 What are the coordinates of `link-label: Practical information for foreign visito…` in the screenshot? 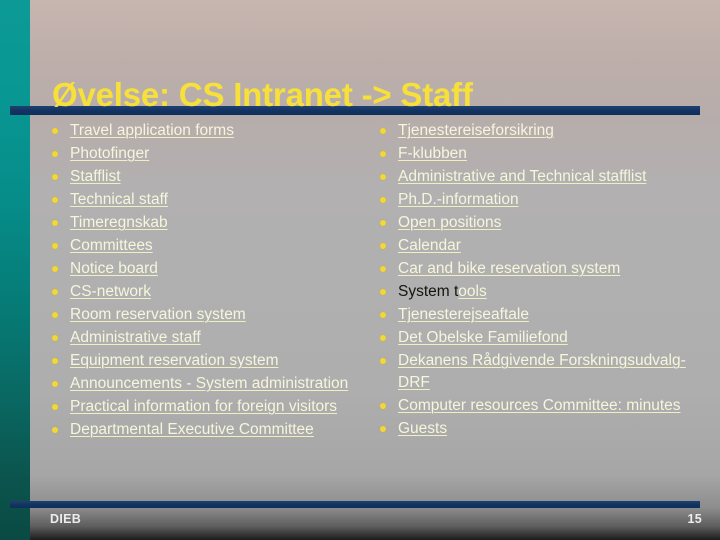 It's located at (203, 406).